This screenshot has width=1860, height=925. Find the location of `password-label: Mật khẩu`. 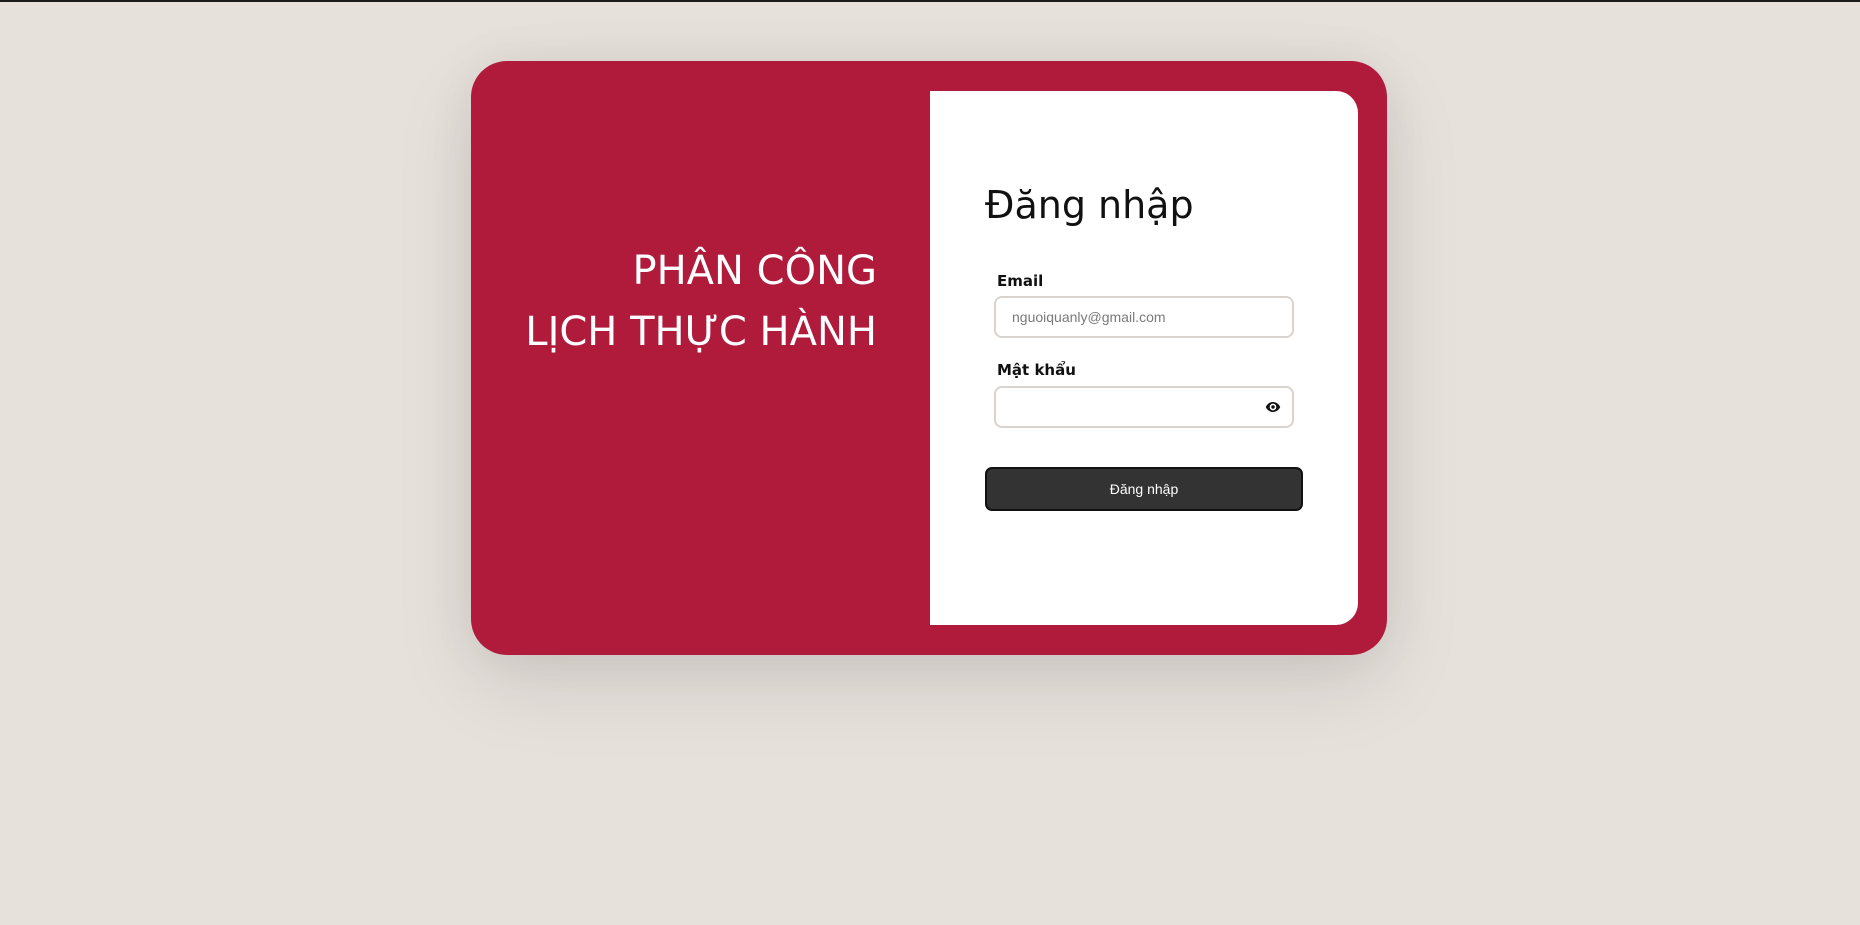

password-label: Mật khẩu is located at coordinates (1036, 370).